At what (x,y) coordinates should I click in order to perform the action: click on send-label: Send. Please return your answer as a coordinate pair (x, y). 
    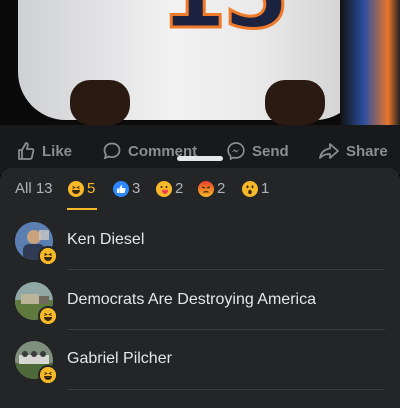
    Looking at the image, I should click on (270, 151).